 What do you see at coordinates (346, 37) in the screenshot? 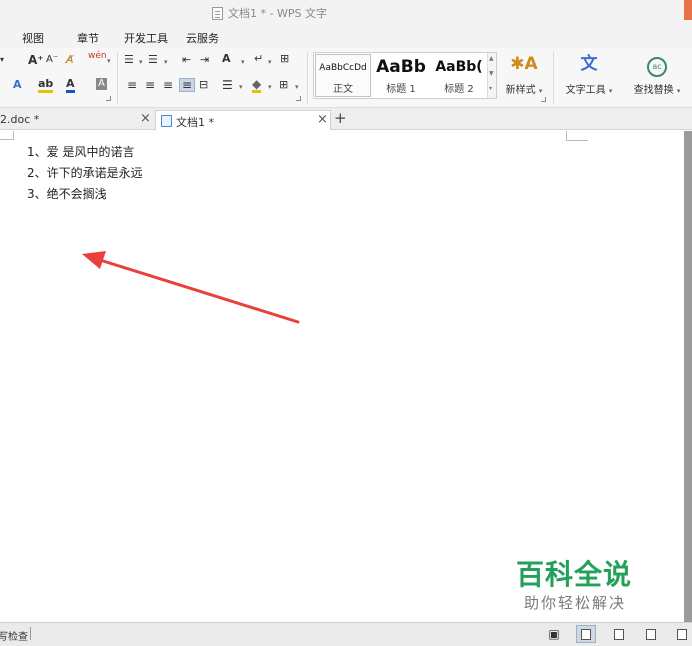
I see `menu-bar: 视图 章节 开发工具 云服务` at bounding box center [346, 37].